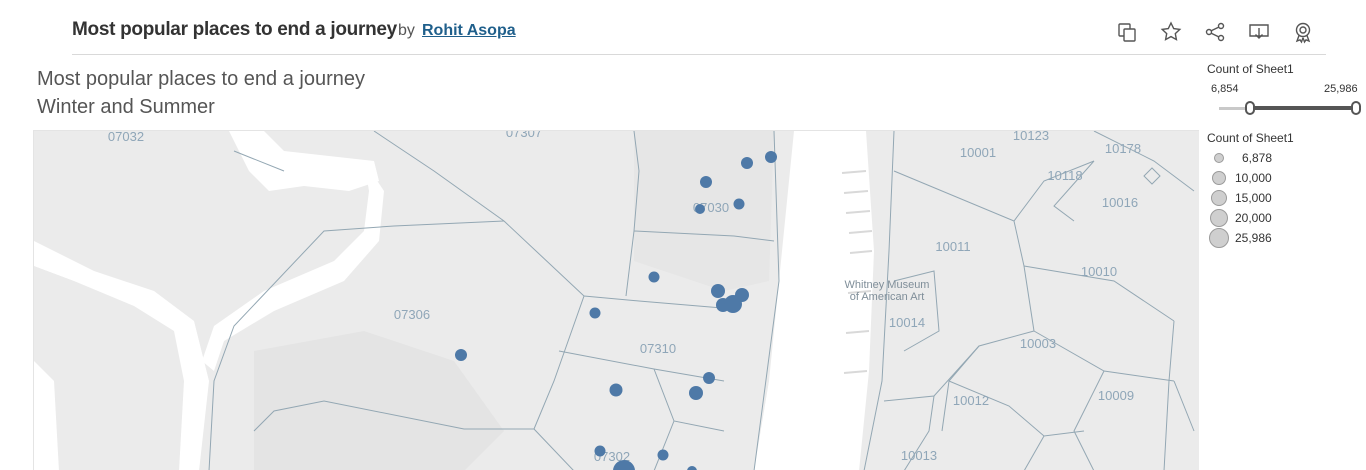 Image resolution: width=1366 pixels, height=470 pixels. Describe the element at coordinates (524, 135) in the screenshot. I see `zip-label: 07307` at that location.